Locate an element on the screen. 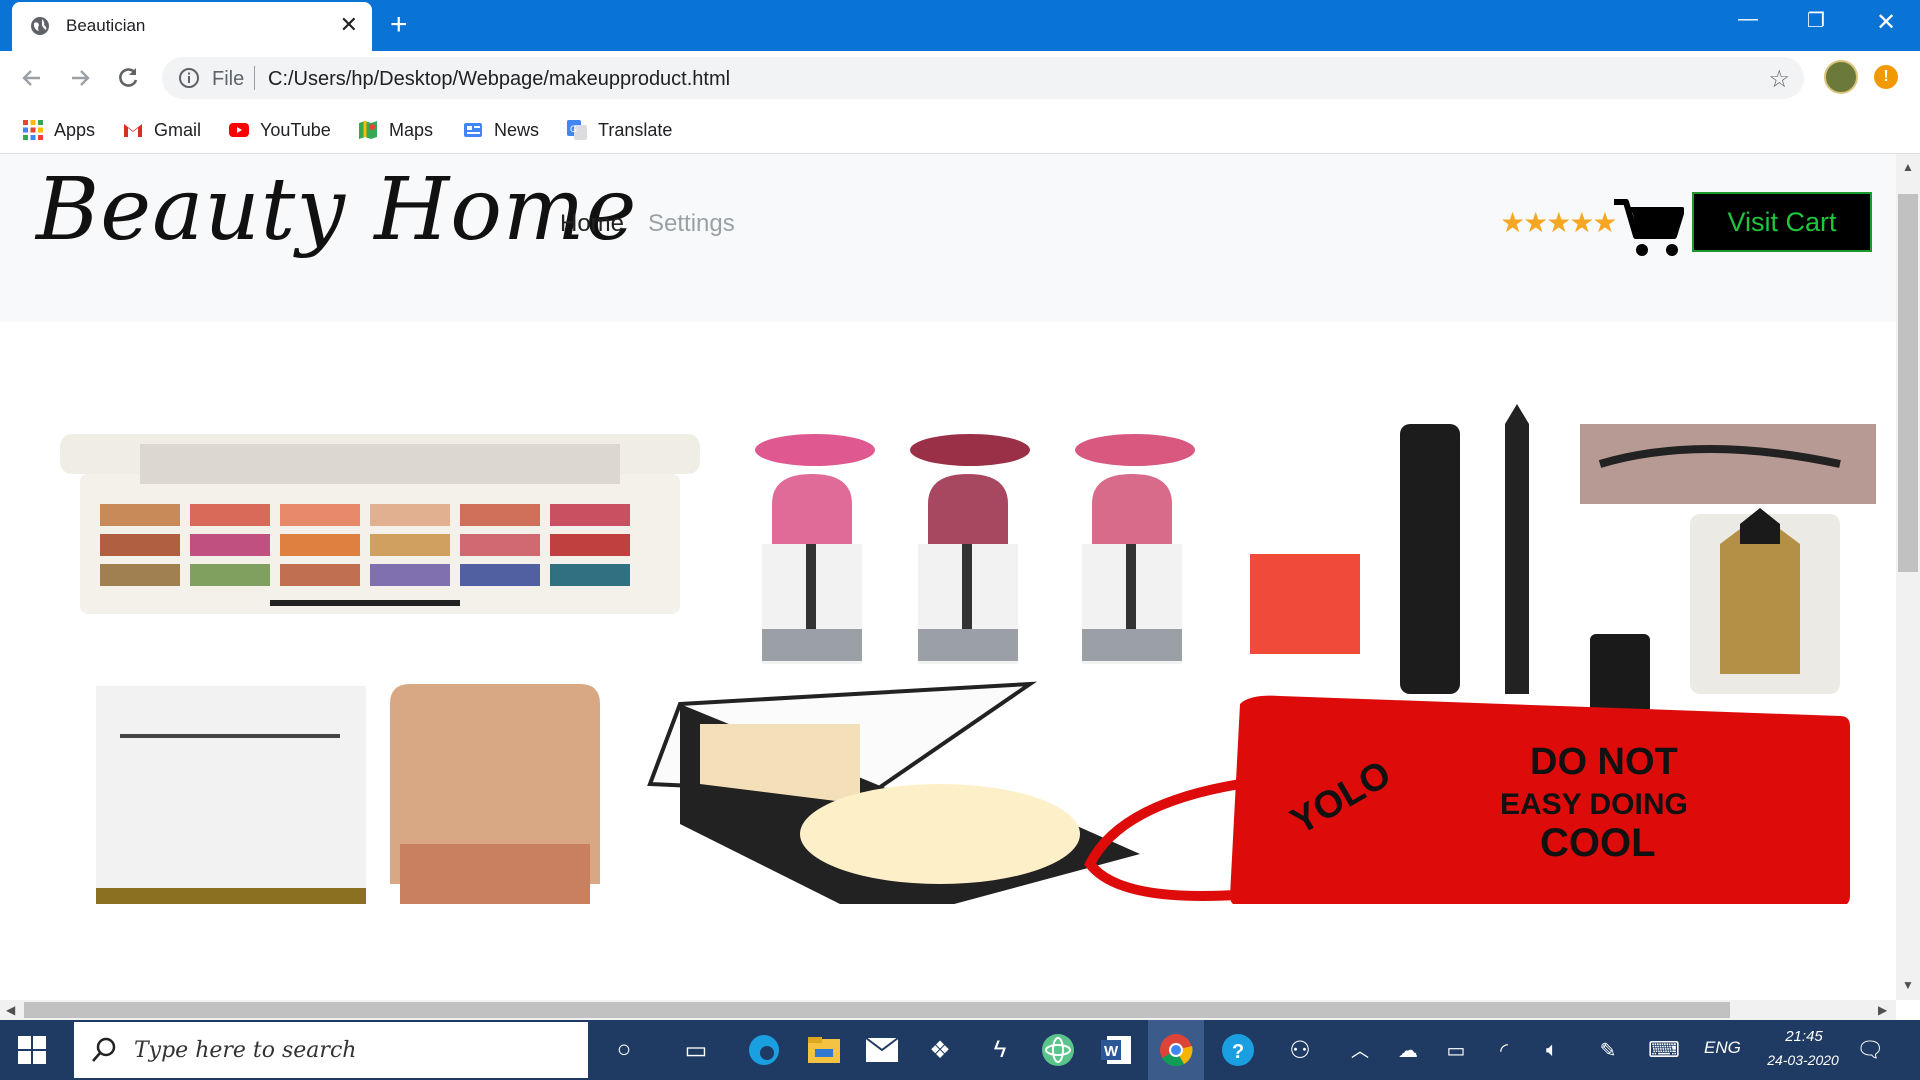 This screenshot has width=1920, height=1080. bookmark-gmail: Gmail is located at coordinates (161, 130).